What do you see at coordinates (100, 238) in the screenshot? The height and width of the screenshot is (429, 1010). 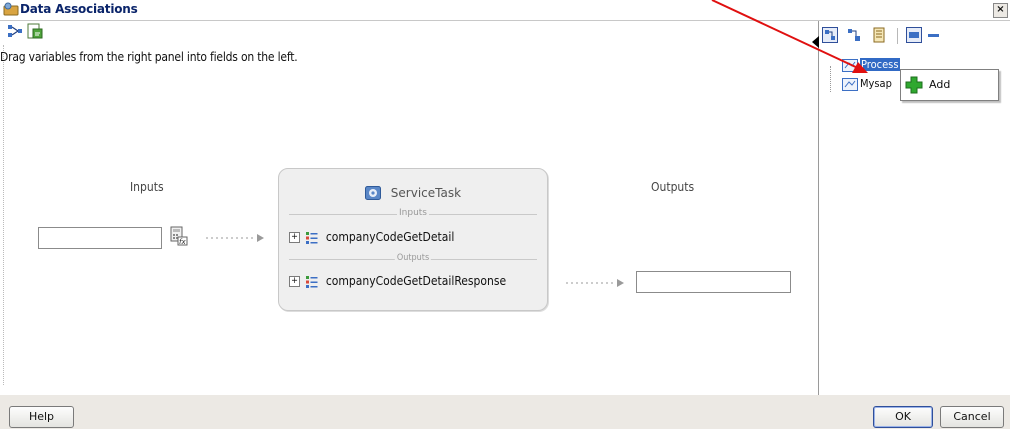 I see `input-variable-field` at bounding box center [100, 238].